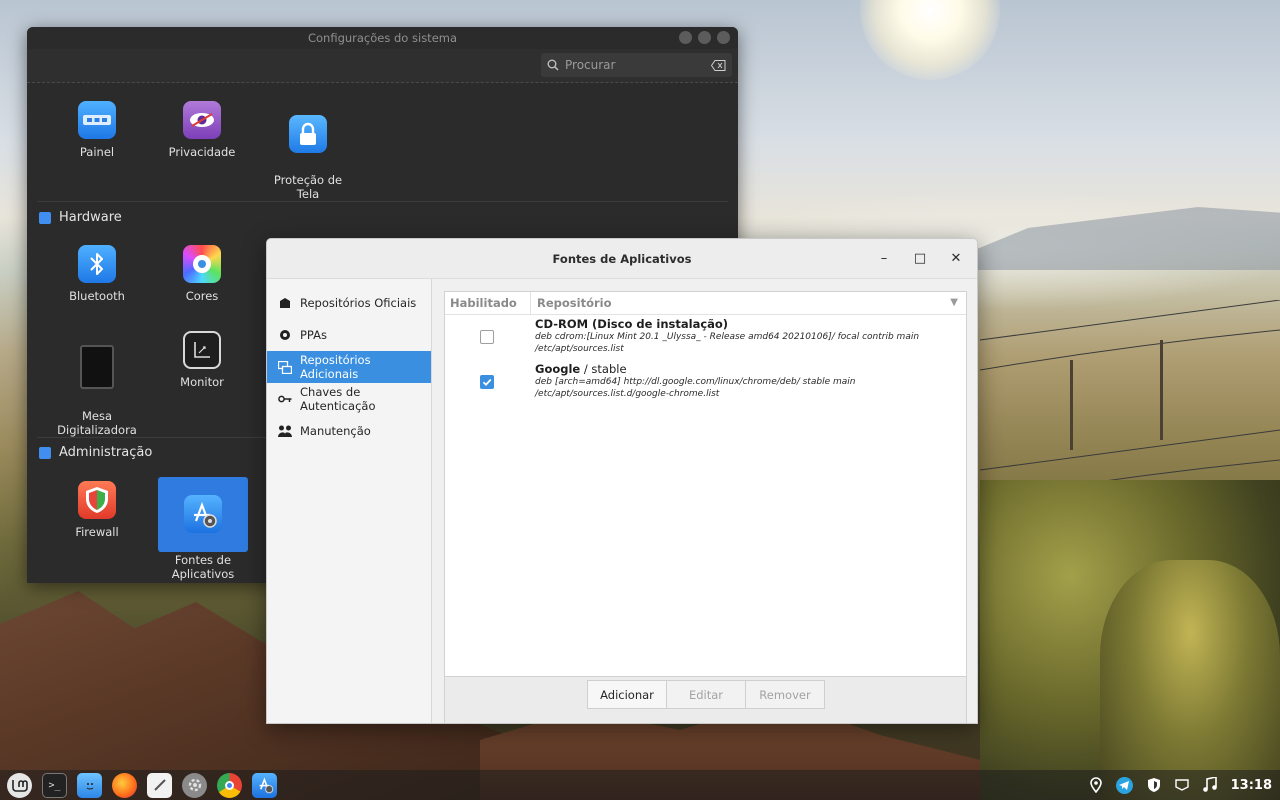  What do you see at coordinates (718, 65) in the screenshot?
I see `clear-search-icon` at bounding box center [718, 65].